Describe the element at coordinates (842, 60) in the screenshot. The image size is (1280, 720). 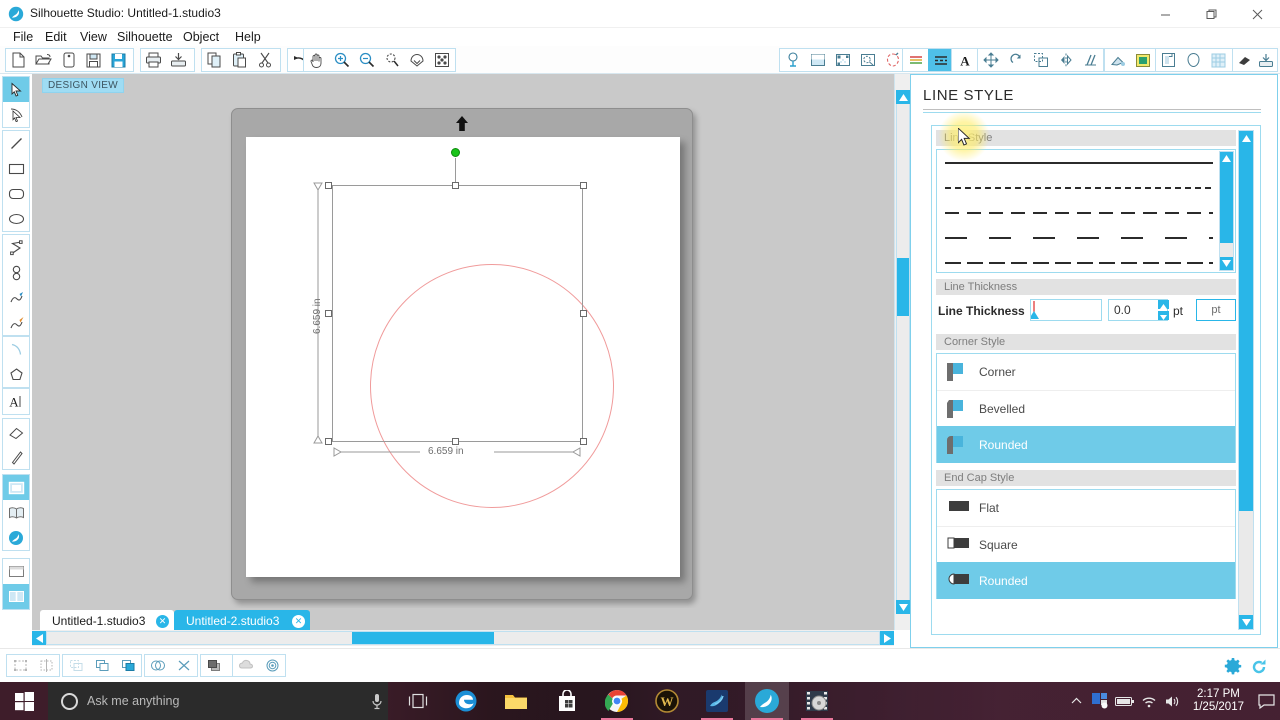
I see `registration-marks-icon` at that location.